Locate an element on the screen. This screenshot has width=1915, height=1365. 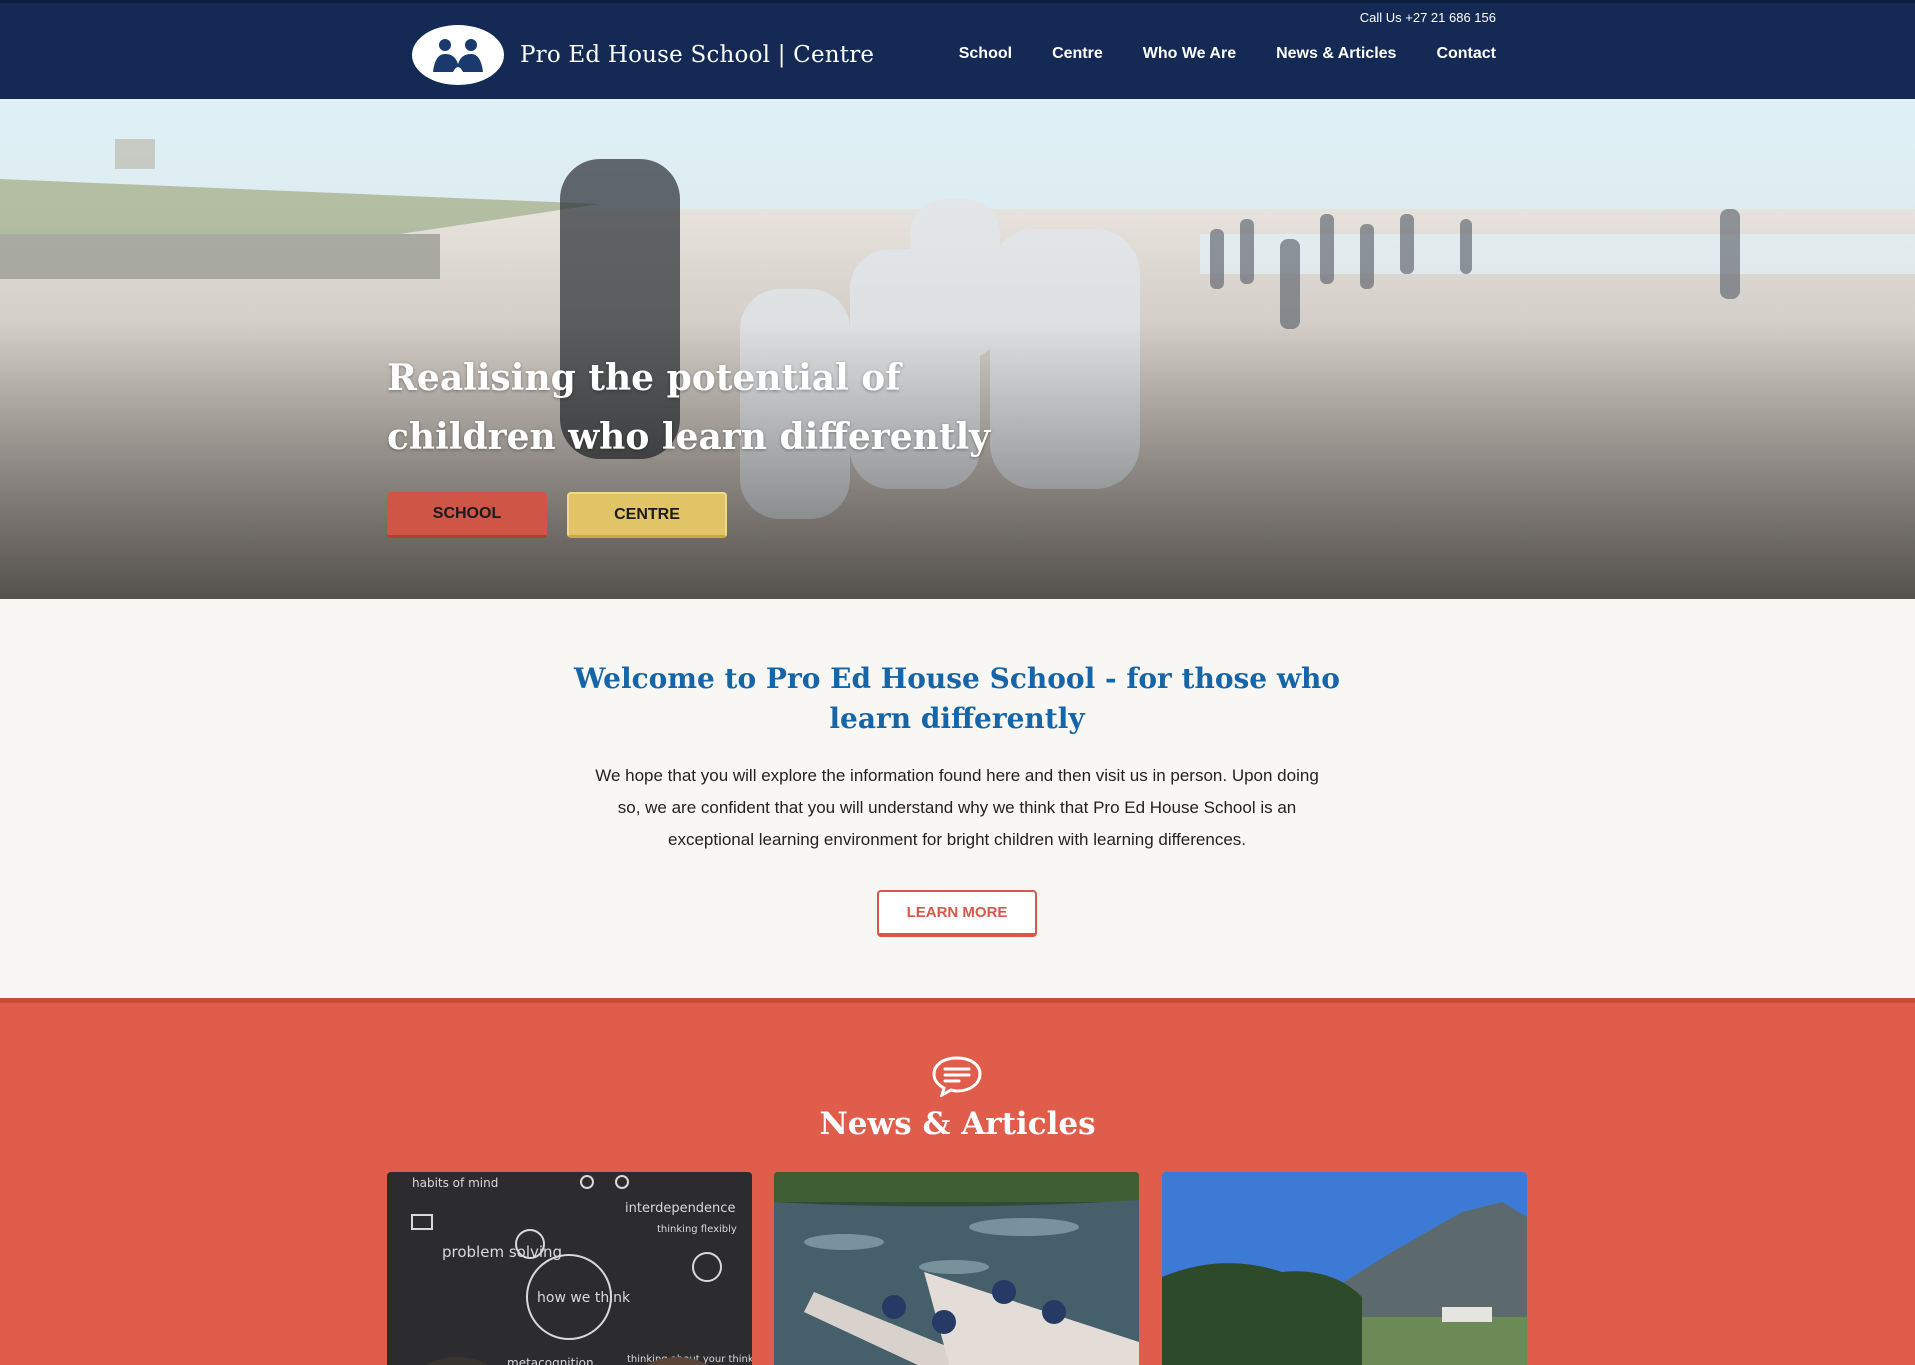
nav-item-school: School is located at coordinates (985, 54).